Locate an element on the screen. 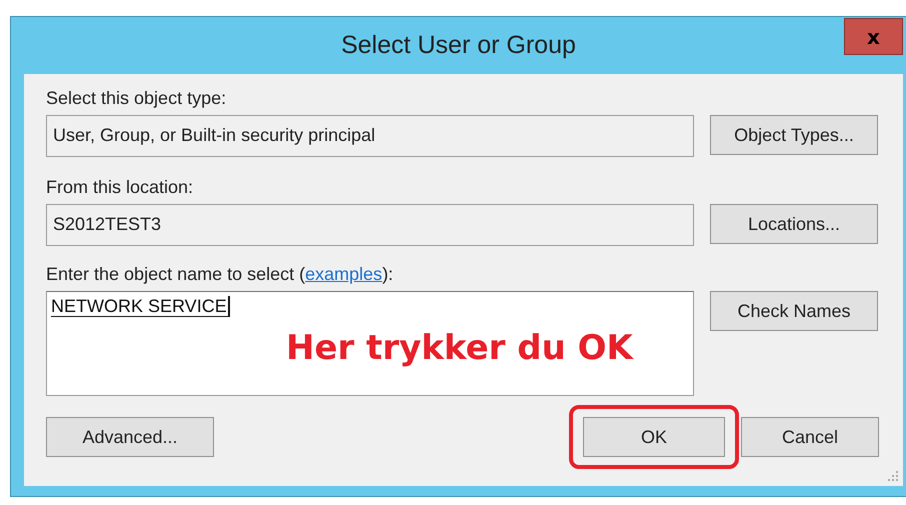  field-label: ): is located at coordinates (388, 274).